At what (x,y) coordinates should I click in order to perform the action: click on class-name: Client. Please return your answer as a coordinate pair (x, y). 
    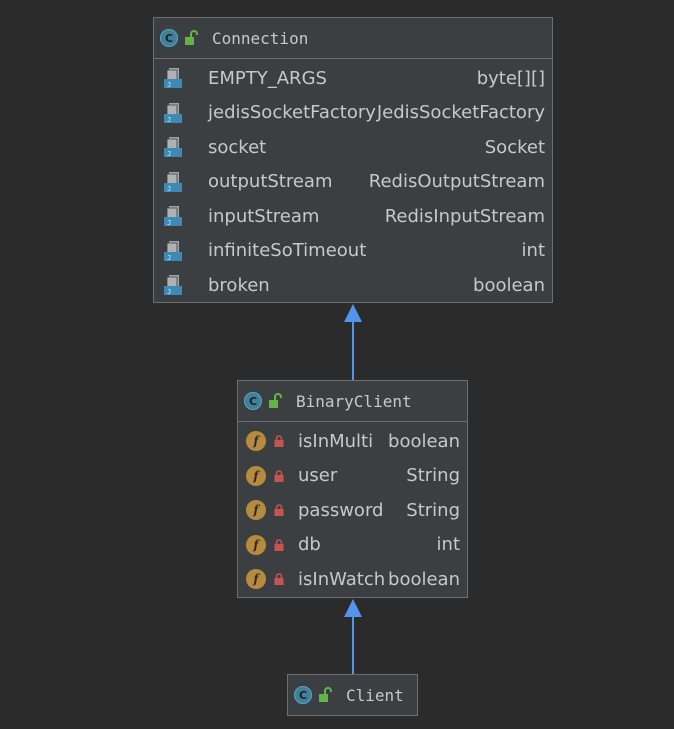
    Looking at the image, I should click on (375, 695).